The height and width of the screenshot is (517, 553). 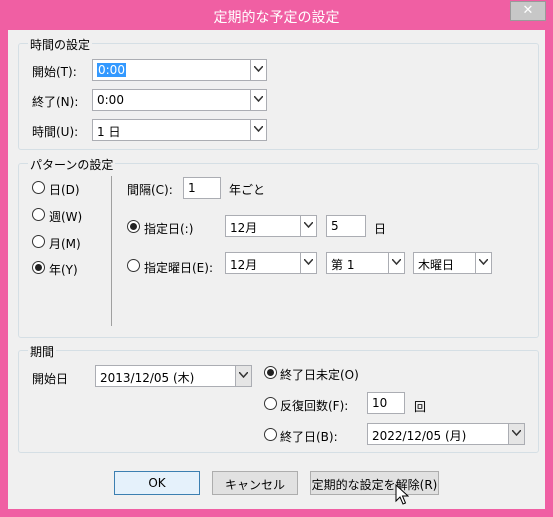 I want to click on mouse-cursor-icon, so click(x=402, y=494).